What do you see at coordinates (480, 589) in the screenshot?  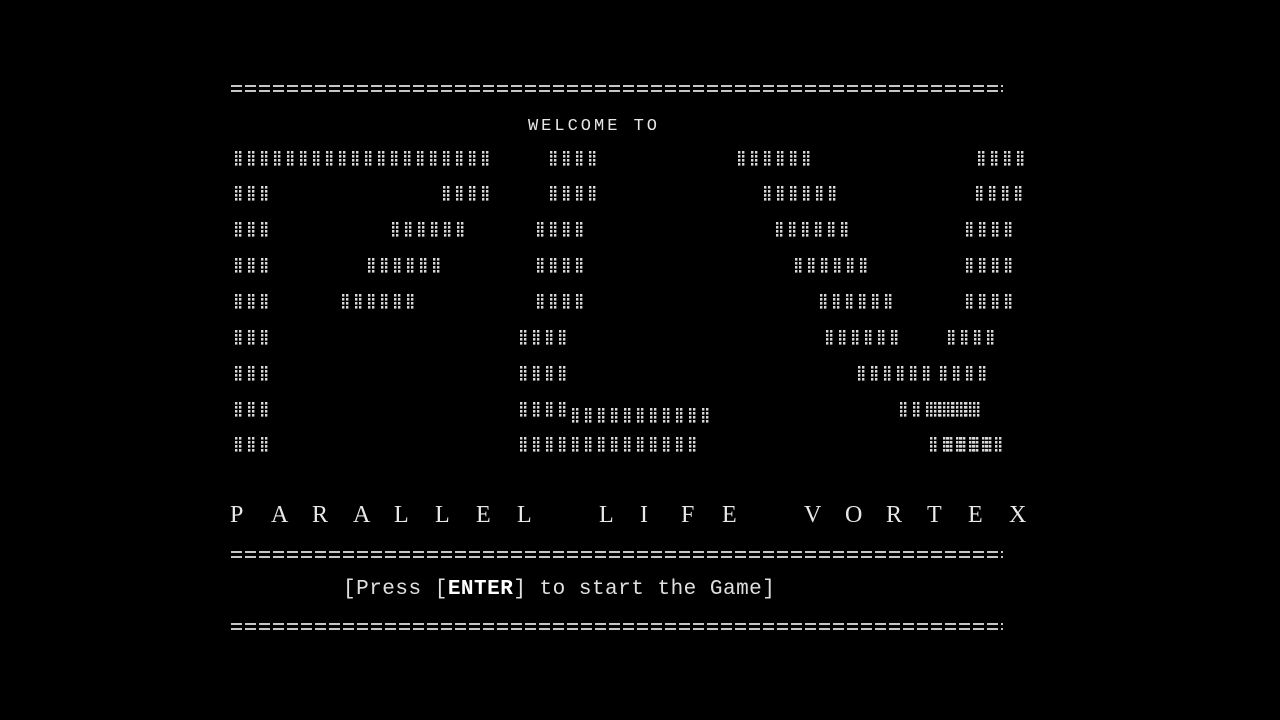 I see `enter-key-label: ENTER` at bounding box center [480, 589].